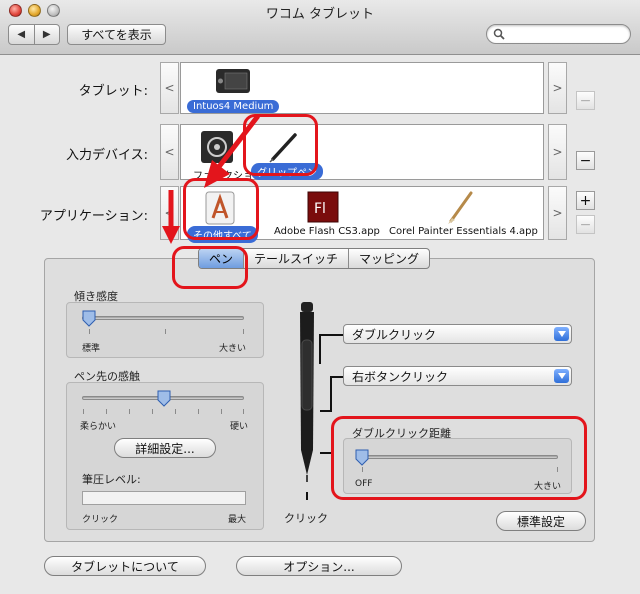 This screenshot has width=640, height=594. What do you see at coordinates (557, 152) in the screenshot?
I see `input-scroll-right: >` at bounding box center [557, 152].